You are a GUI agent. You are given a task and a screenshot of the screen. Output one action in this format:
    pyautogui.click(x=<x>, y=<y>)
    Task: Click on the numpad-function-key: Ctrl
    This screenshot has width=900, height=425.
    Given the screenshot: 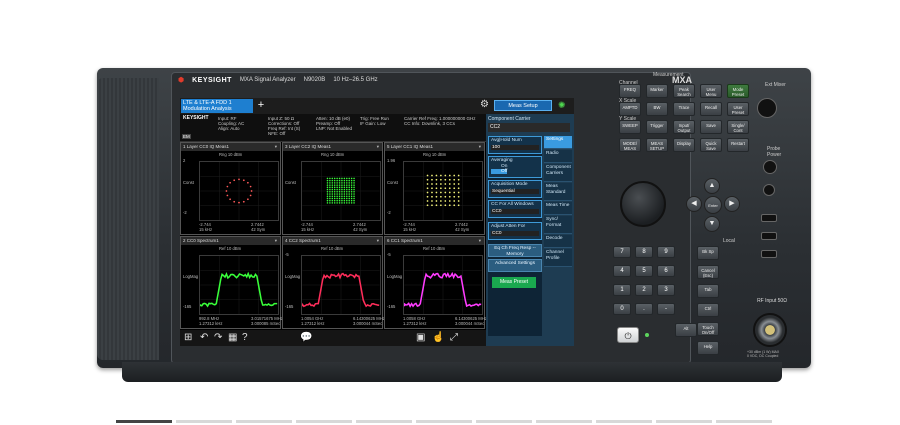 What is the action you would take?
    pyautogui.click(x=708, y=310)
    